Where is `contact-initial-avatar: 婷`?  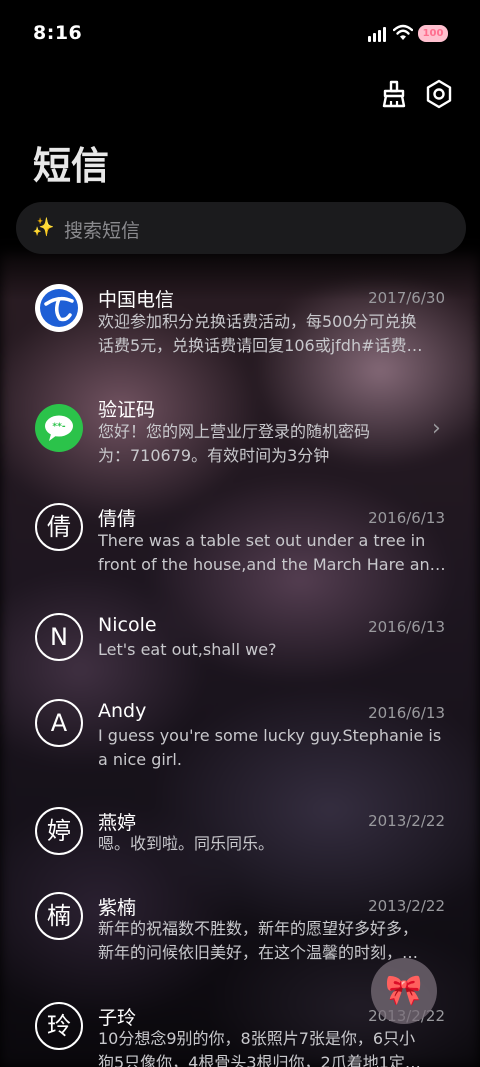
contact-initial-avatar: 婷 is located at coordinates (59, 831).